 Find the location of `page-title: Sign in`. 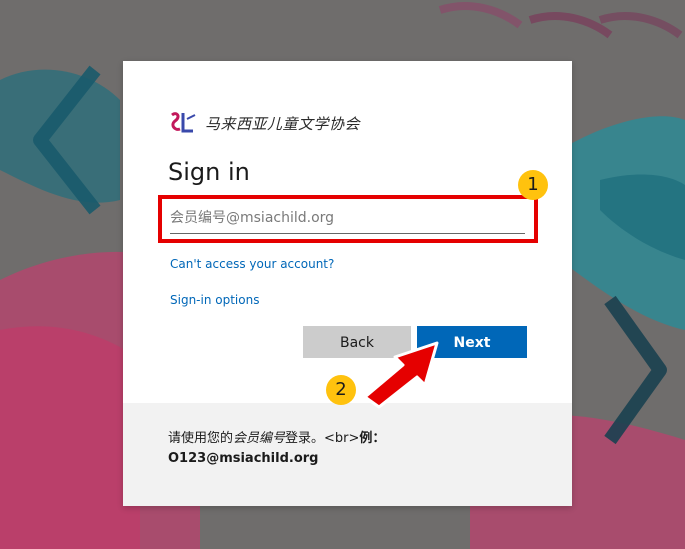

page-title: Sign in is located at coordinates (209, 172).